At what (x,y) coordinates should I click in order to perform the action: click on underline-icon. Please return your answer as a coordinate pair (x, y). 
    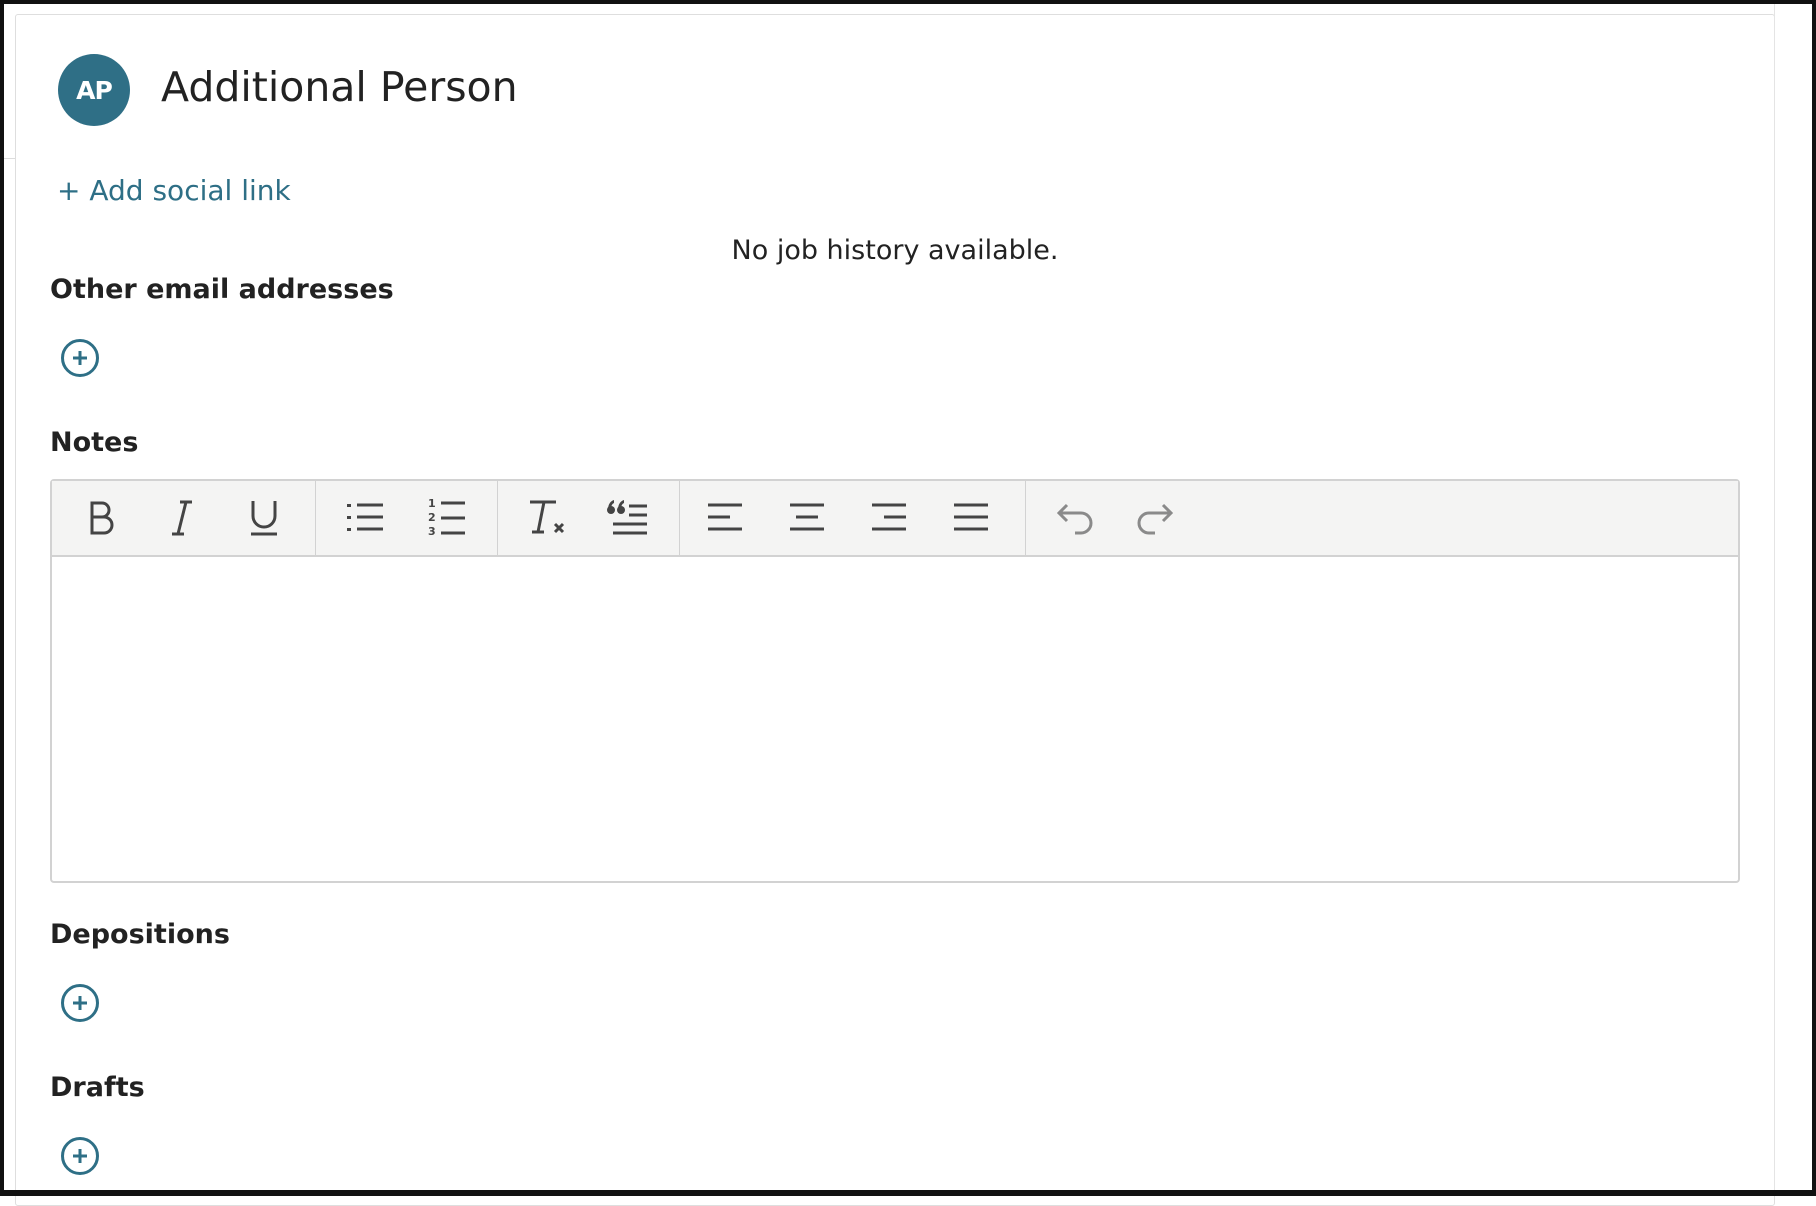
    Looking at the image, I should click on (264, 518).